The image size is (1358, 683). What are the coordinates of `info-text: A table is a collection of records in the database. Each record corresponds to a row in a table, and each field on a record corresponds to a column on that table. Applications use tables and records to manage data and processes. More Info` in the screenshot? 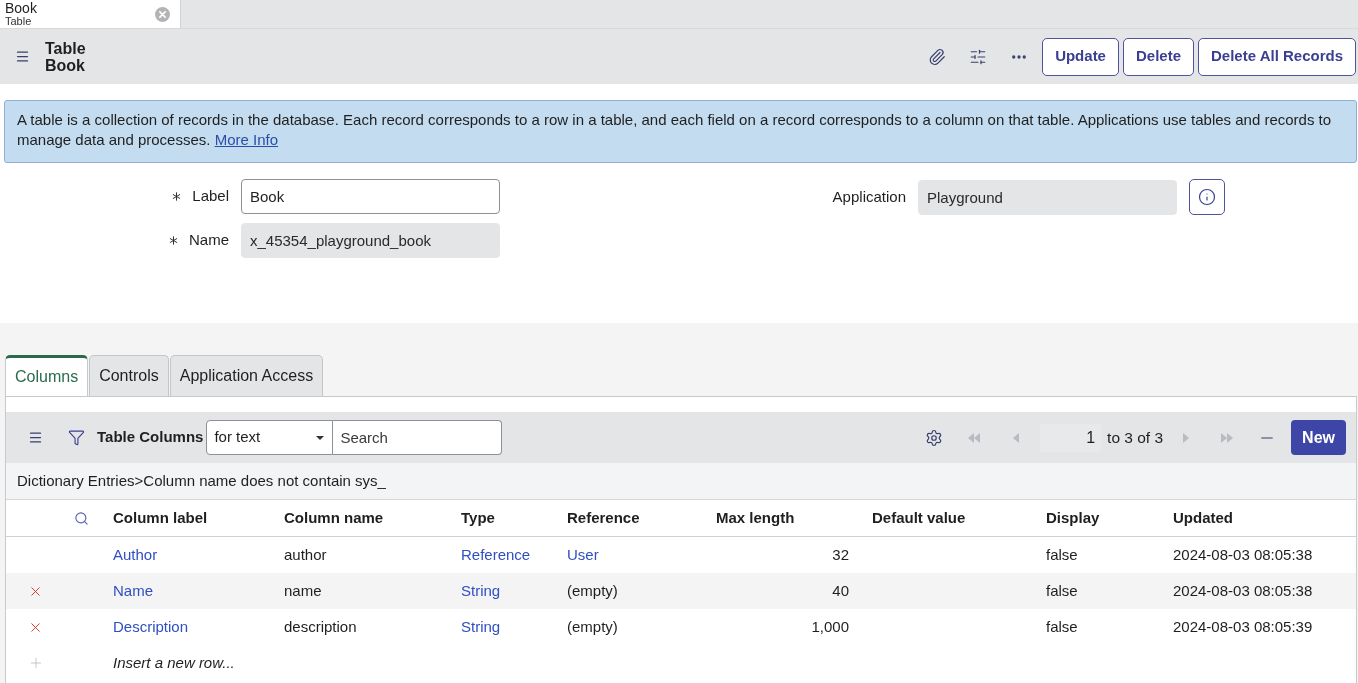 It's located at (675, 130).